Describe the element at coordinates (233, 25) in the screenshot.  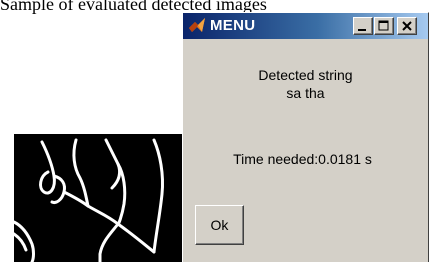
I see `window-title: MENU` at that location.